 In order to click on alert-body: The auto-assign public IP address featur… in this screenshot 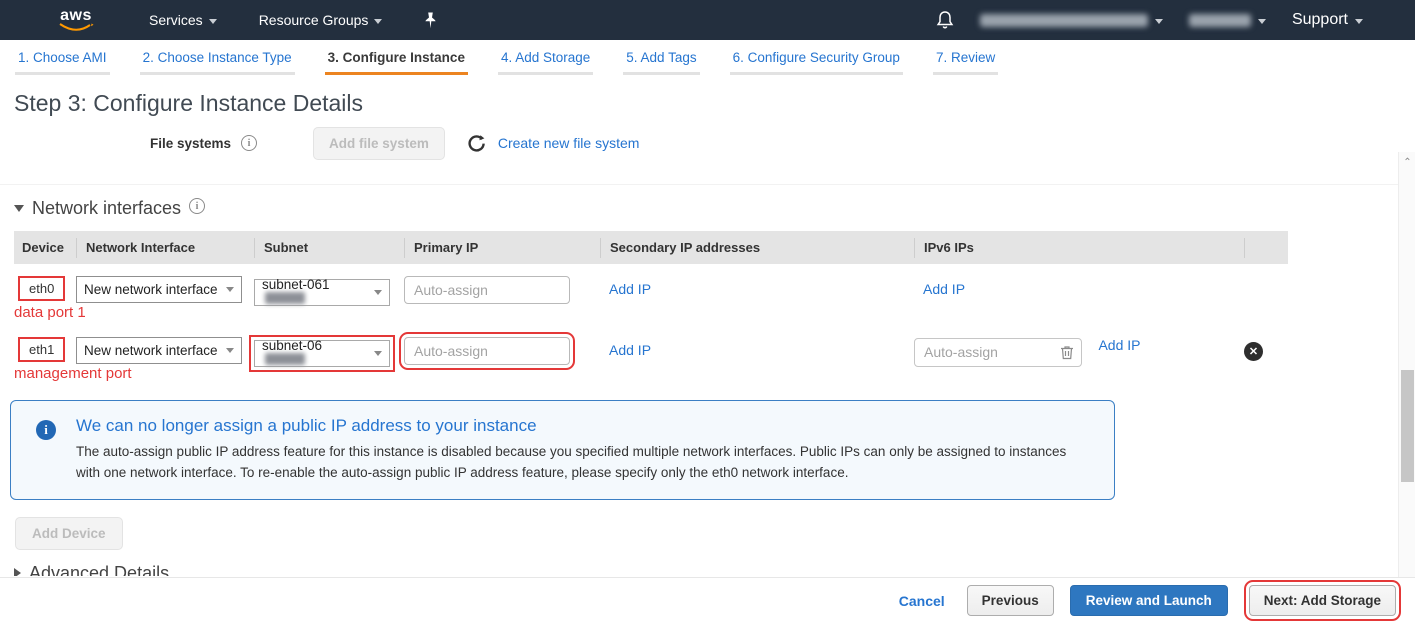, I will do `click(571, 462)`.